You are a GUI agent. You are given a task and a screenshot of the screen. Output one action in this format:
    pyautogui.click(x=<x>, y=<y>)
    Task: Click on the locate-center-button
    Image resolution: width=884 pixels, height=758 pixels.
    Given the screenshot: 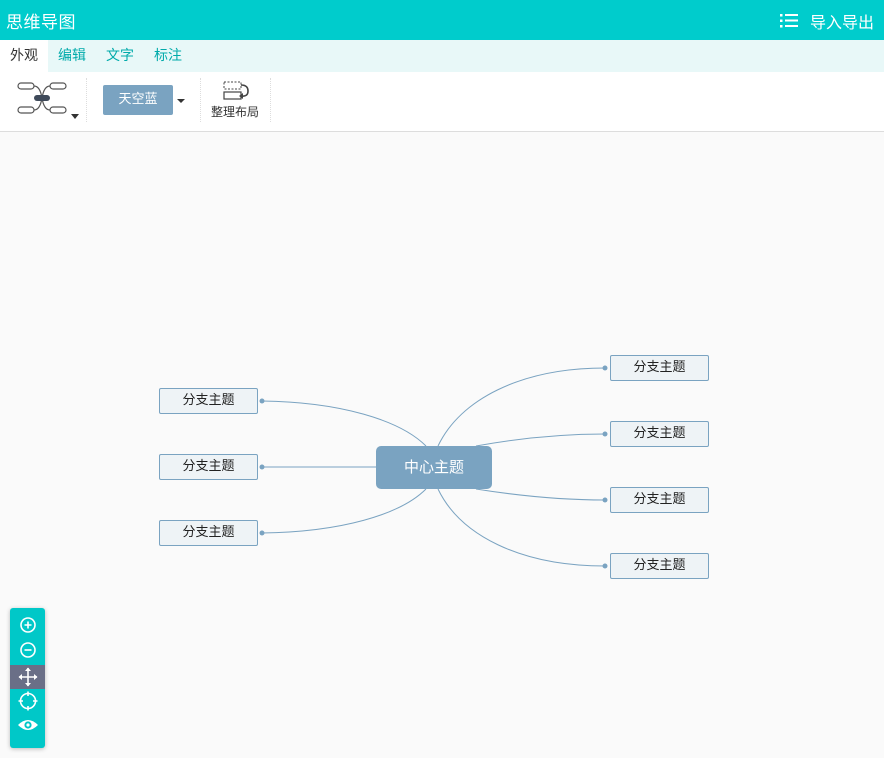 What is the action you would take?
    pyautogui.click(x=27, y=701)
    